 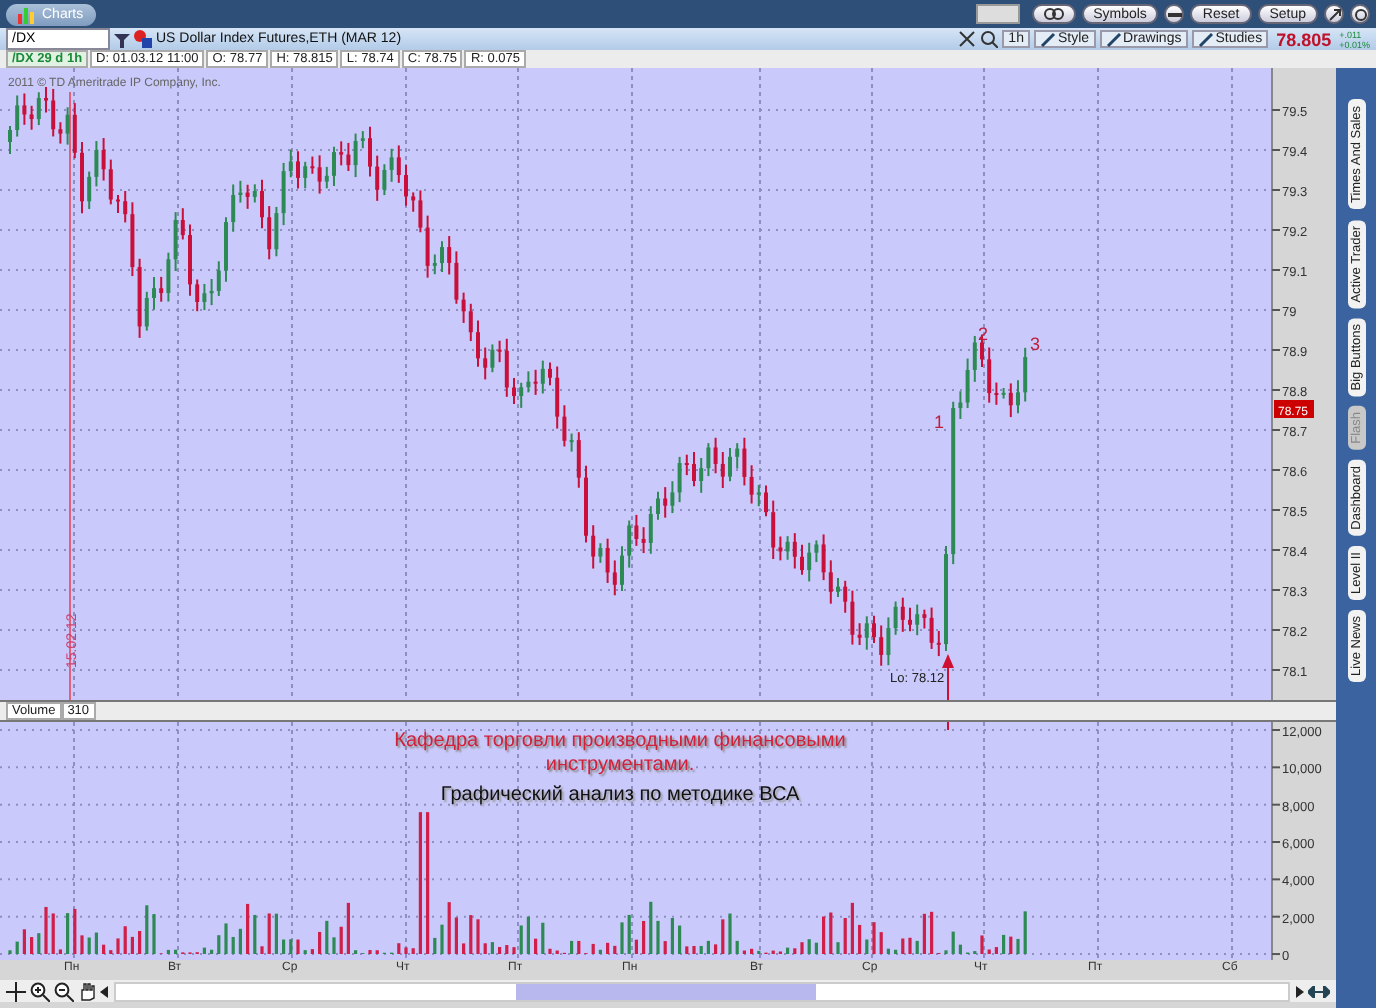 I want to click on wave-label: 3, so click(x=1035, y=344).